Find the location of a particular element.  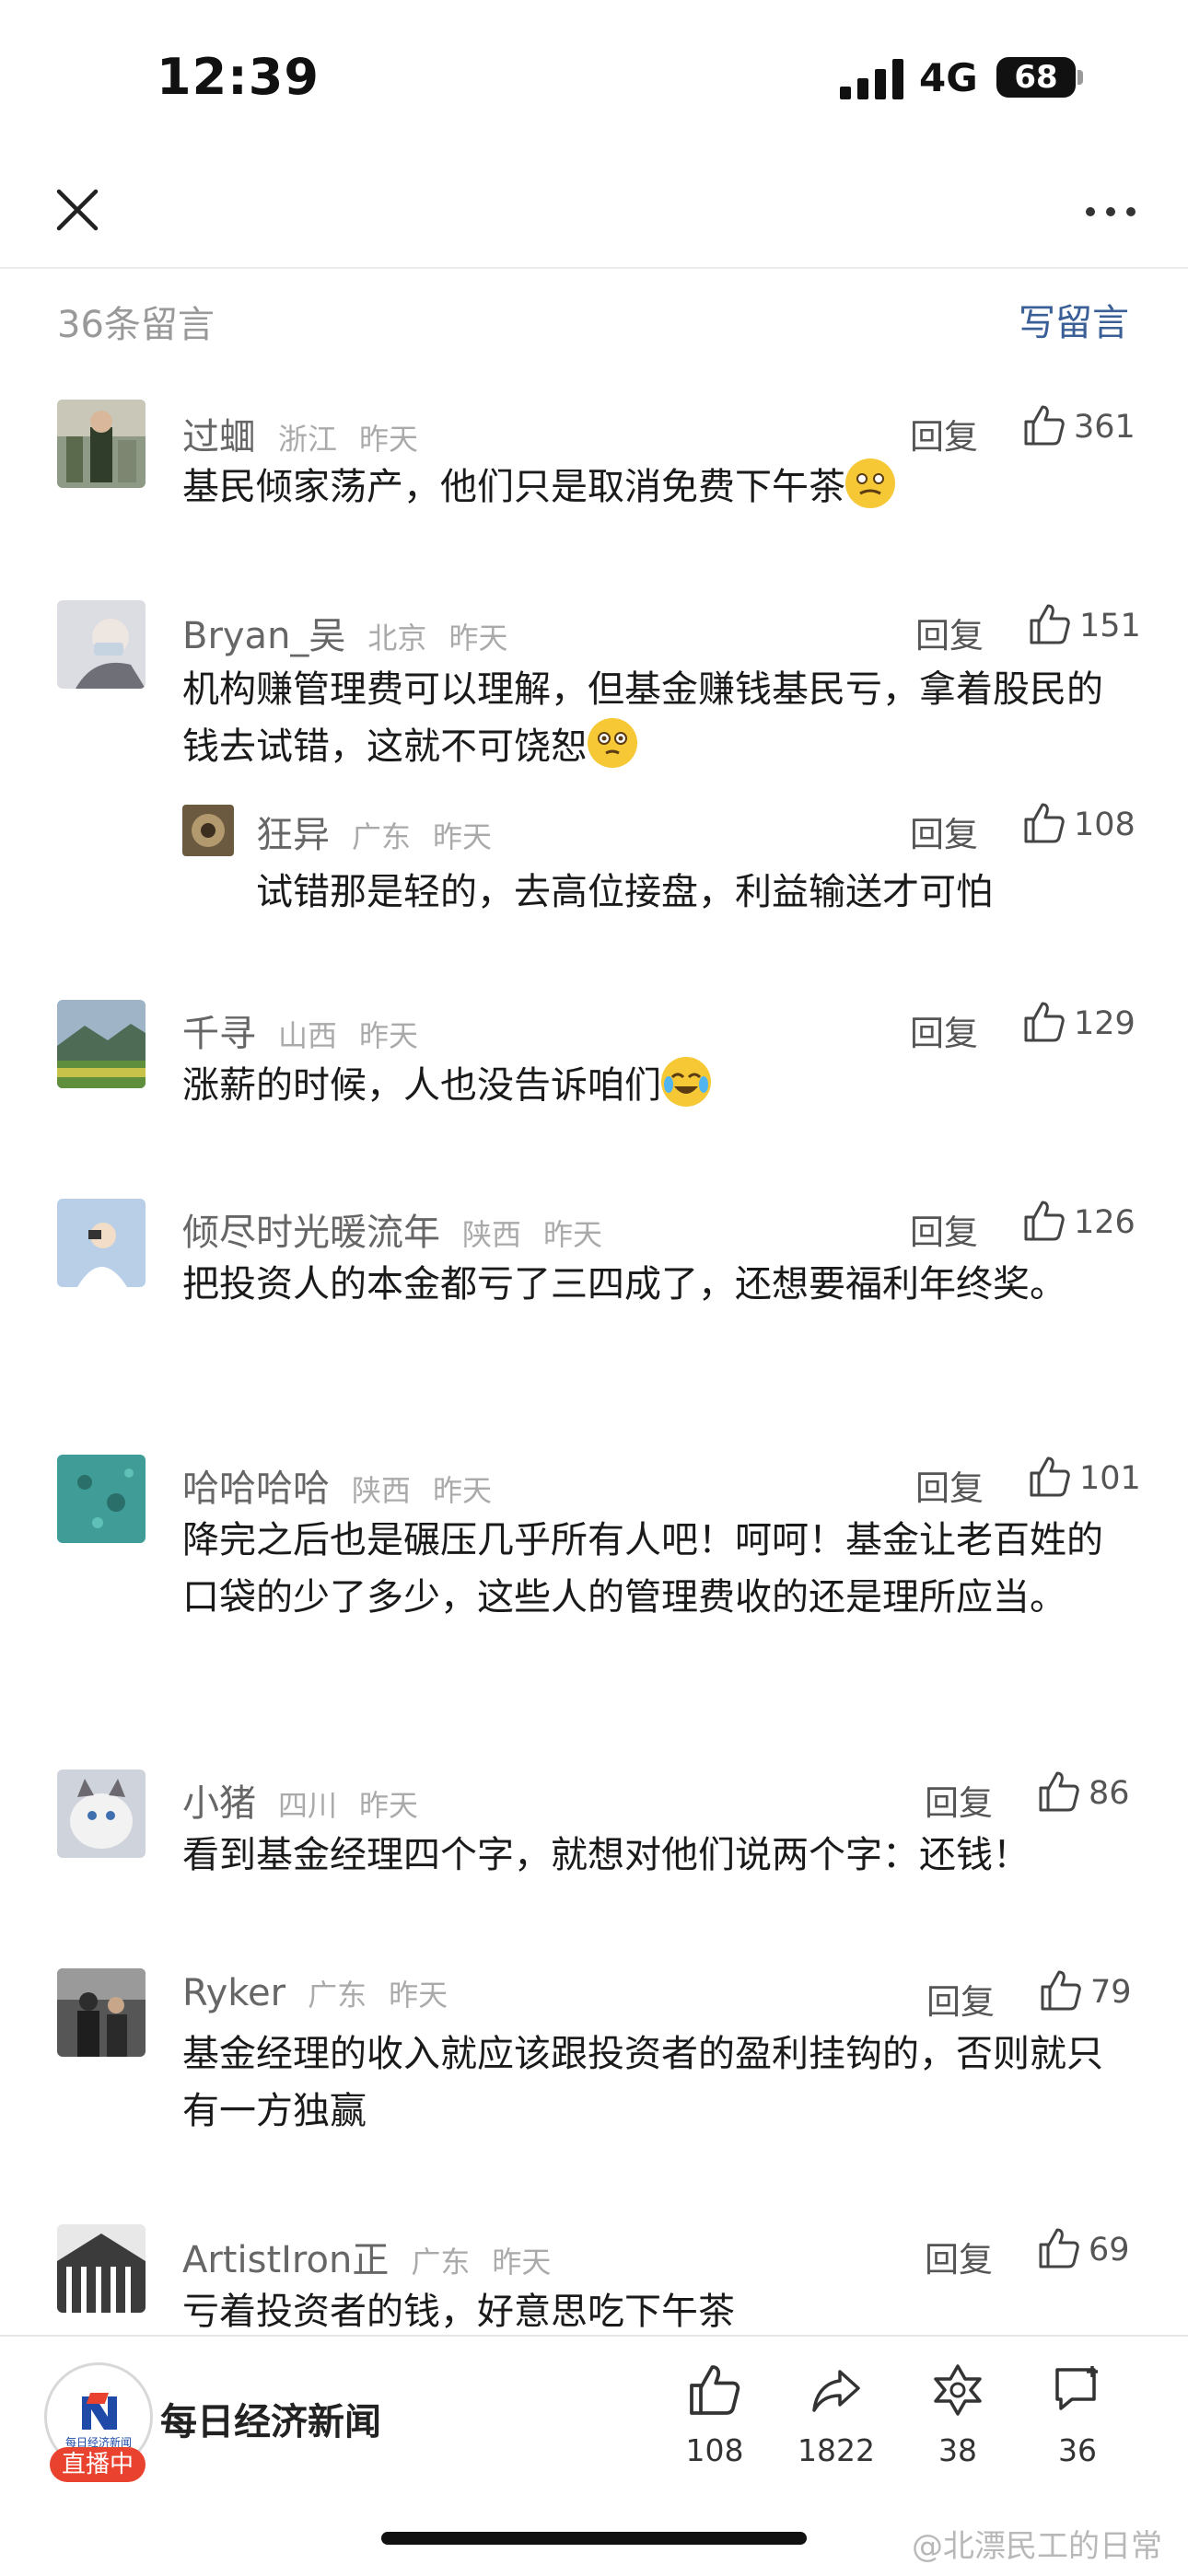

comment-author: 小猪 is located at coordinates (219, 1803).